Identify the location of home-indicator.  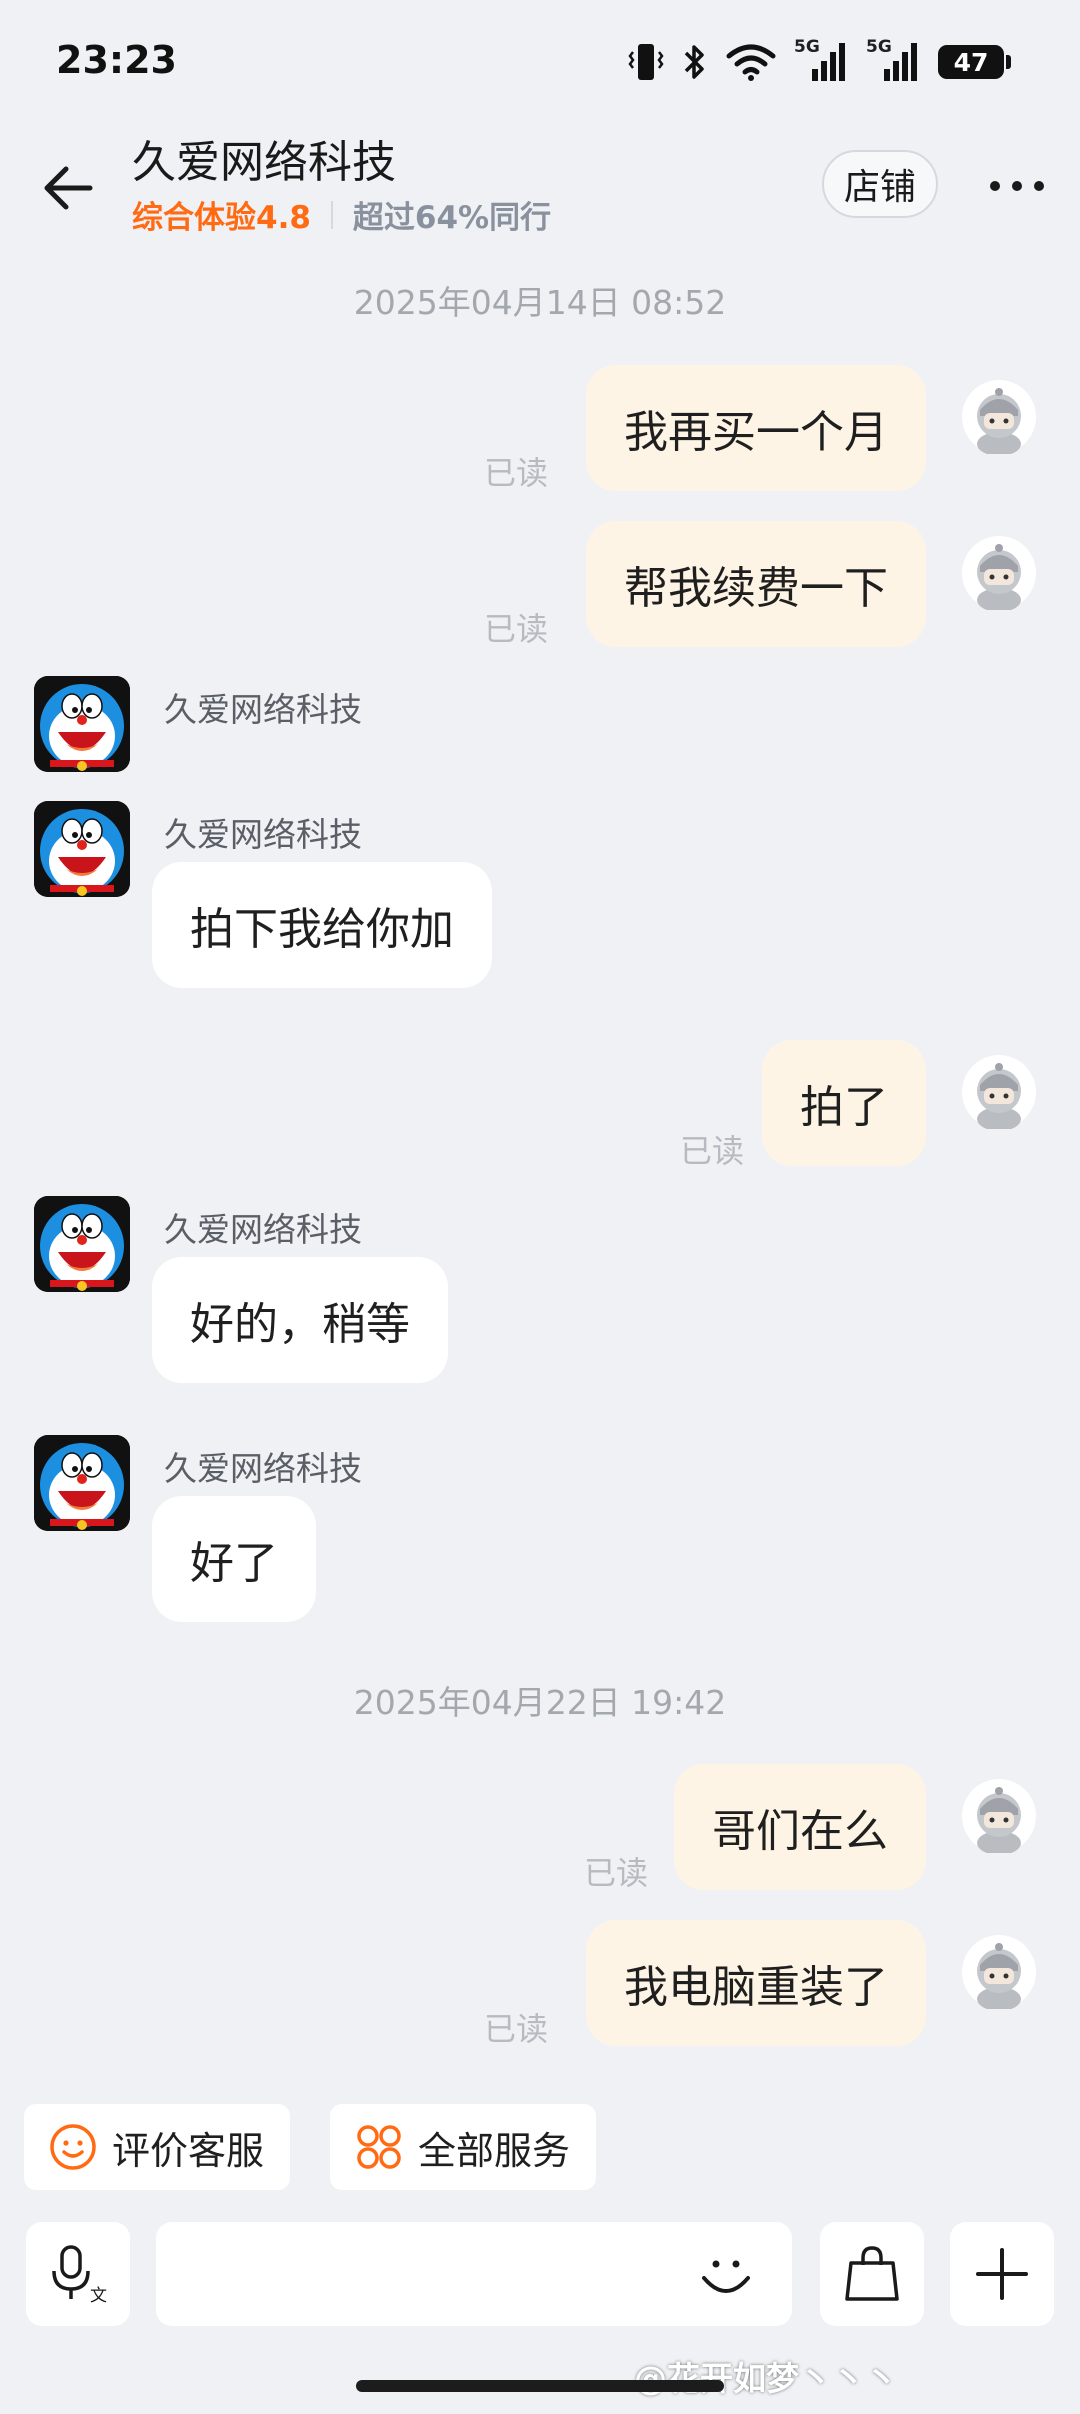
(540, 2386).